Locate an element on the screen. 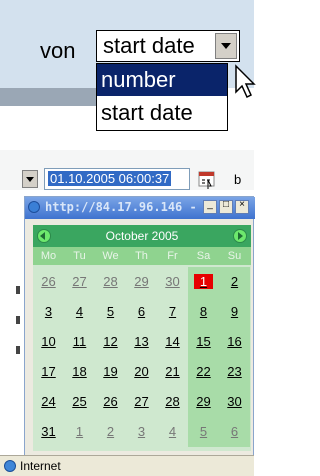  weekday-header-row: Mo Tu We Th Fr Sa Su is located at coordinates (142, 256).